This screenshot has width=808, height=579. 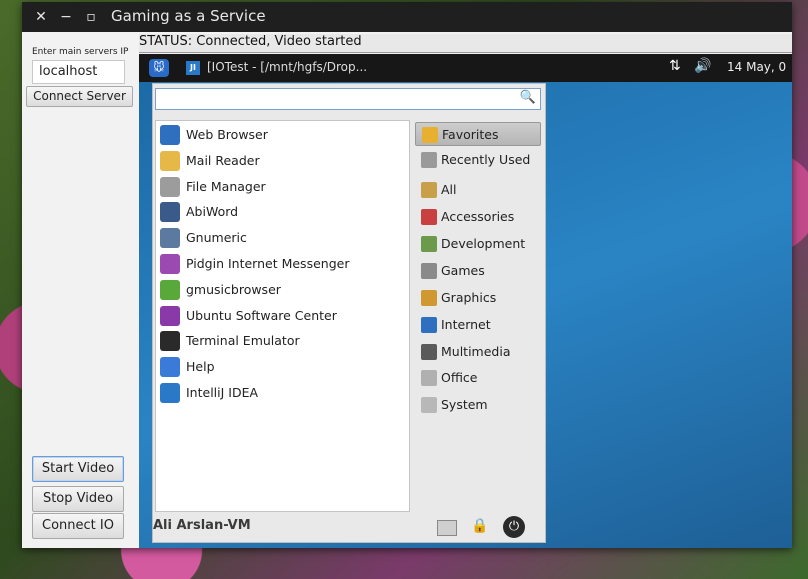 What do you see at coordinates (486, 159) in the screenshot?
I see `category-label: Recently Used` at bounding box center [486, 159].